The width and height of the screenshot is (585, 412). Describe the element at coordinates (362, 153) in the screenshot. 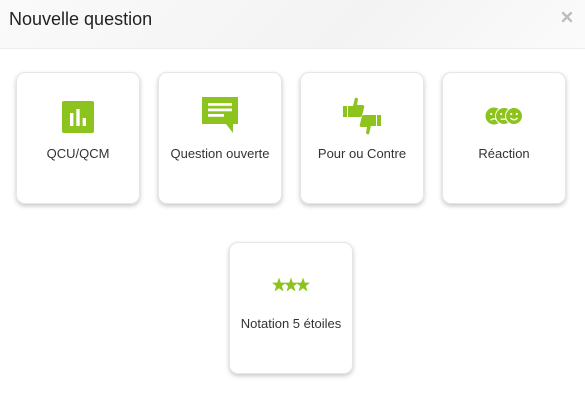

I see `option-label: Pour ou Contre` at that location.